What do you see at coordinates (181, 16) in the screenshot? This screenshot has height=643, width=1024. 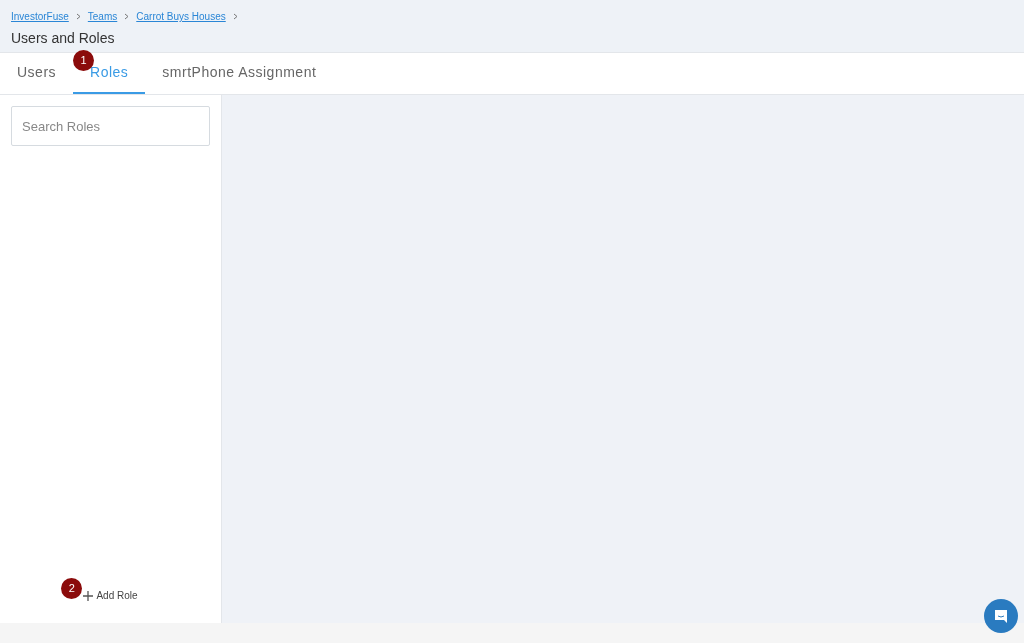 I see `breadcrumb-link: Carrot Buys Houses` at bounding box center [181, 16].